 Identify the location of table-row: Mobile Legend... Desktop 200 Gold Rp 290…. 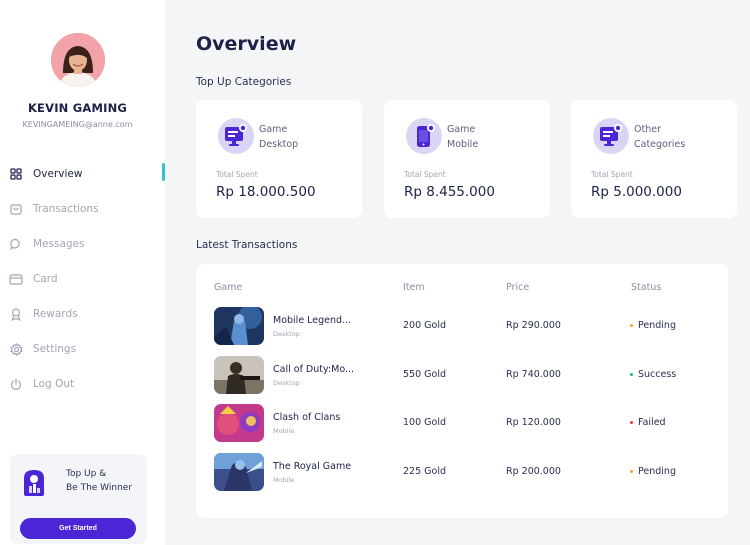
(462, 328).